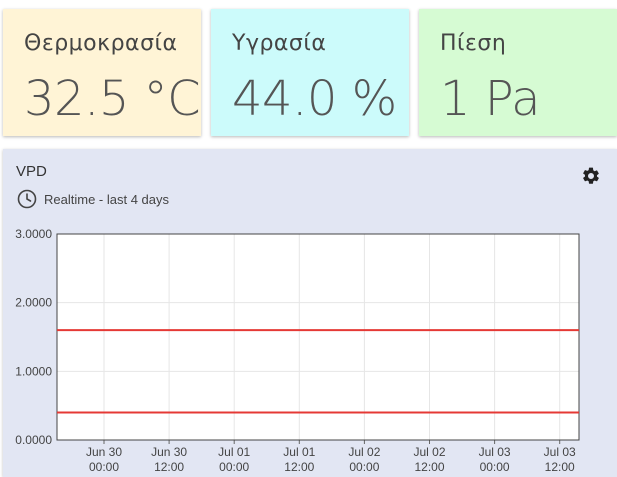 The image size is (617, 477). I want to click on y-tick-label: 3.0000, so click(33, 234).